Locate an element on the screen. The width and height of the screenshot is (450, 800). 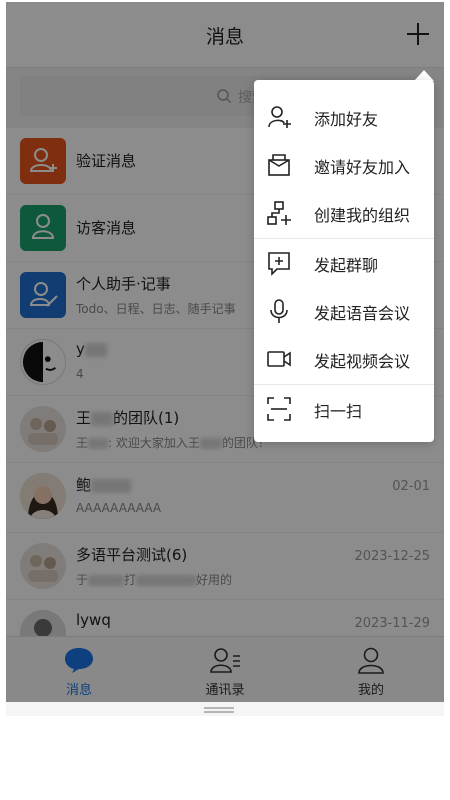
invite-mail-icon is located at coordinates (279, 165).